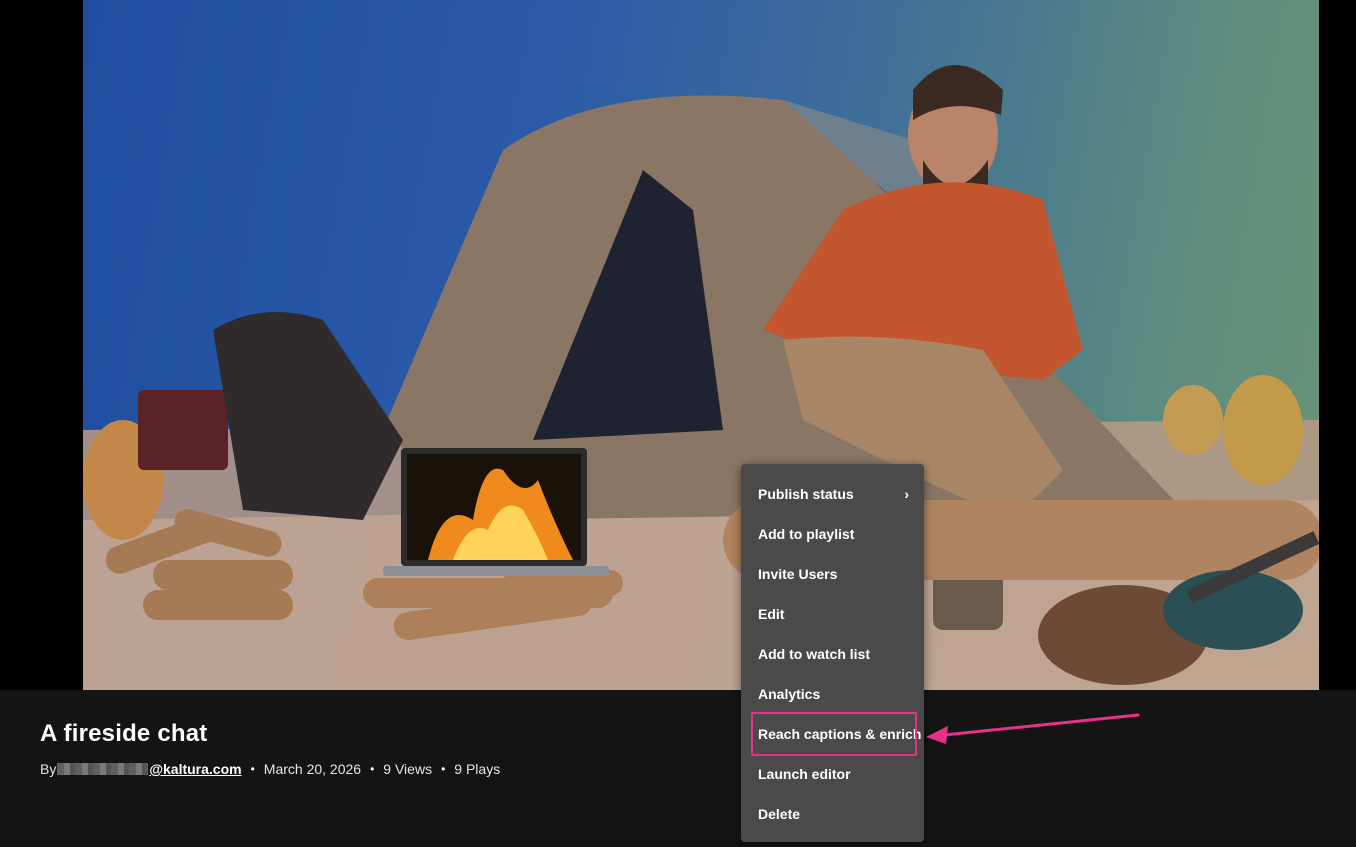  I want to click on menu-item-edit: Edit, so click(832, 614).